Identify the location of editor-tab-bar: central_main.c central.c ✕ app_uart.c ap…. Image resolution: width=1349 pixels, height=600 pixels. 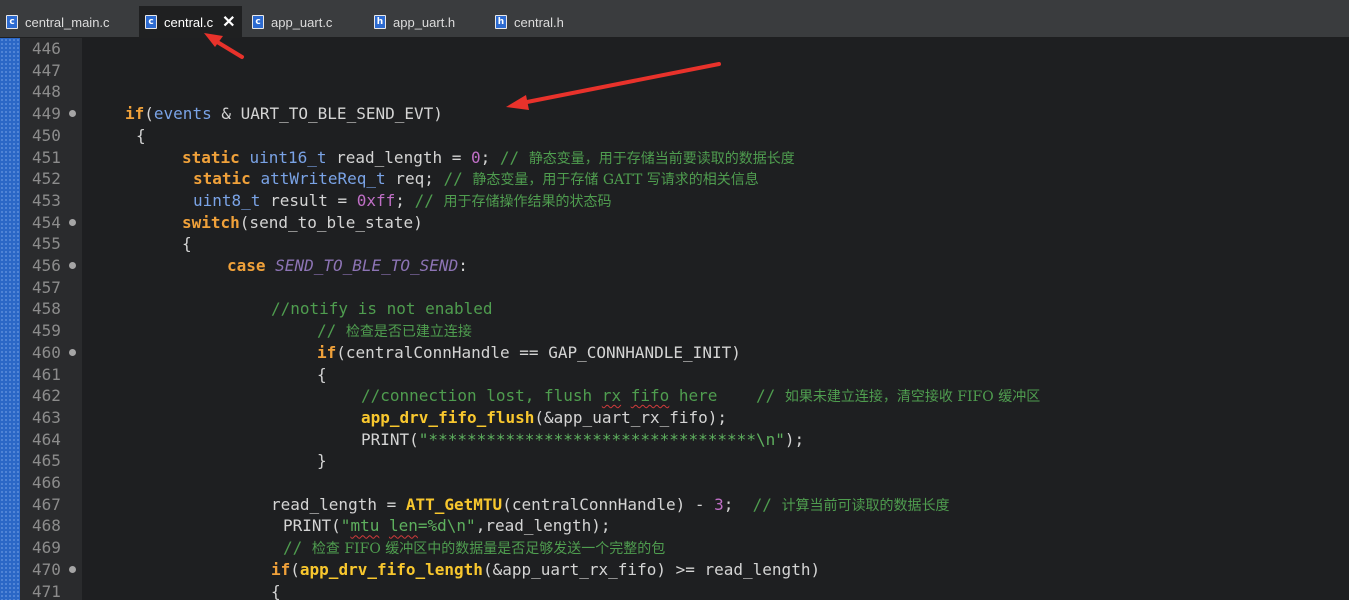
(674, 19).